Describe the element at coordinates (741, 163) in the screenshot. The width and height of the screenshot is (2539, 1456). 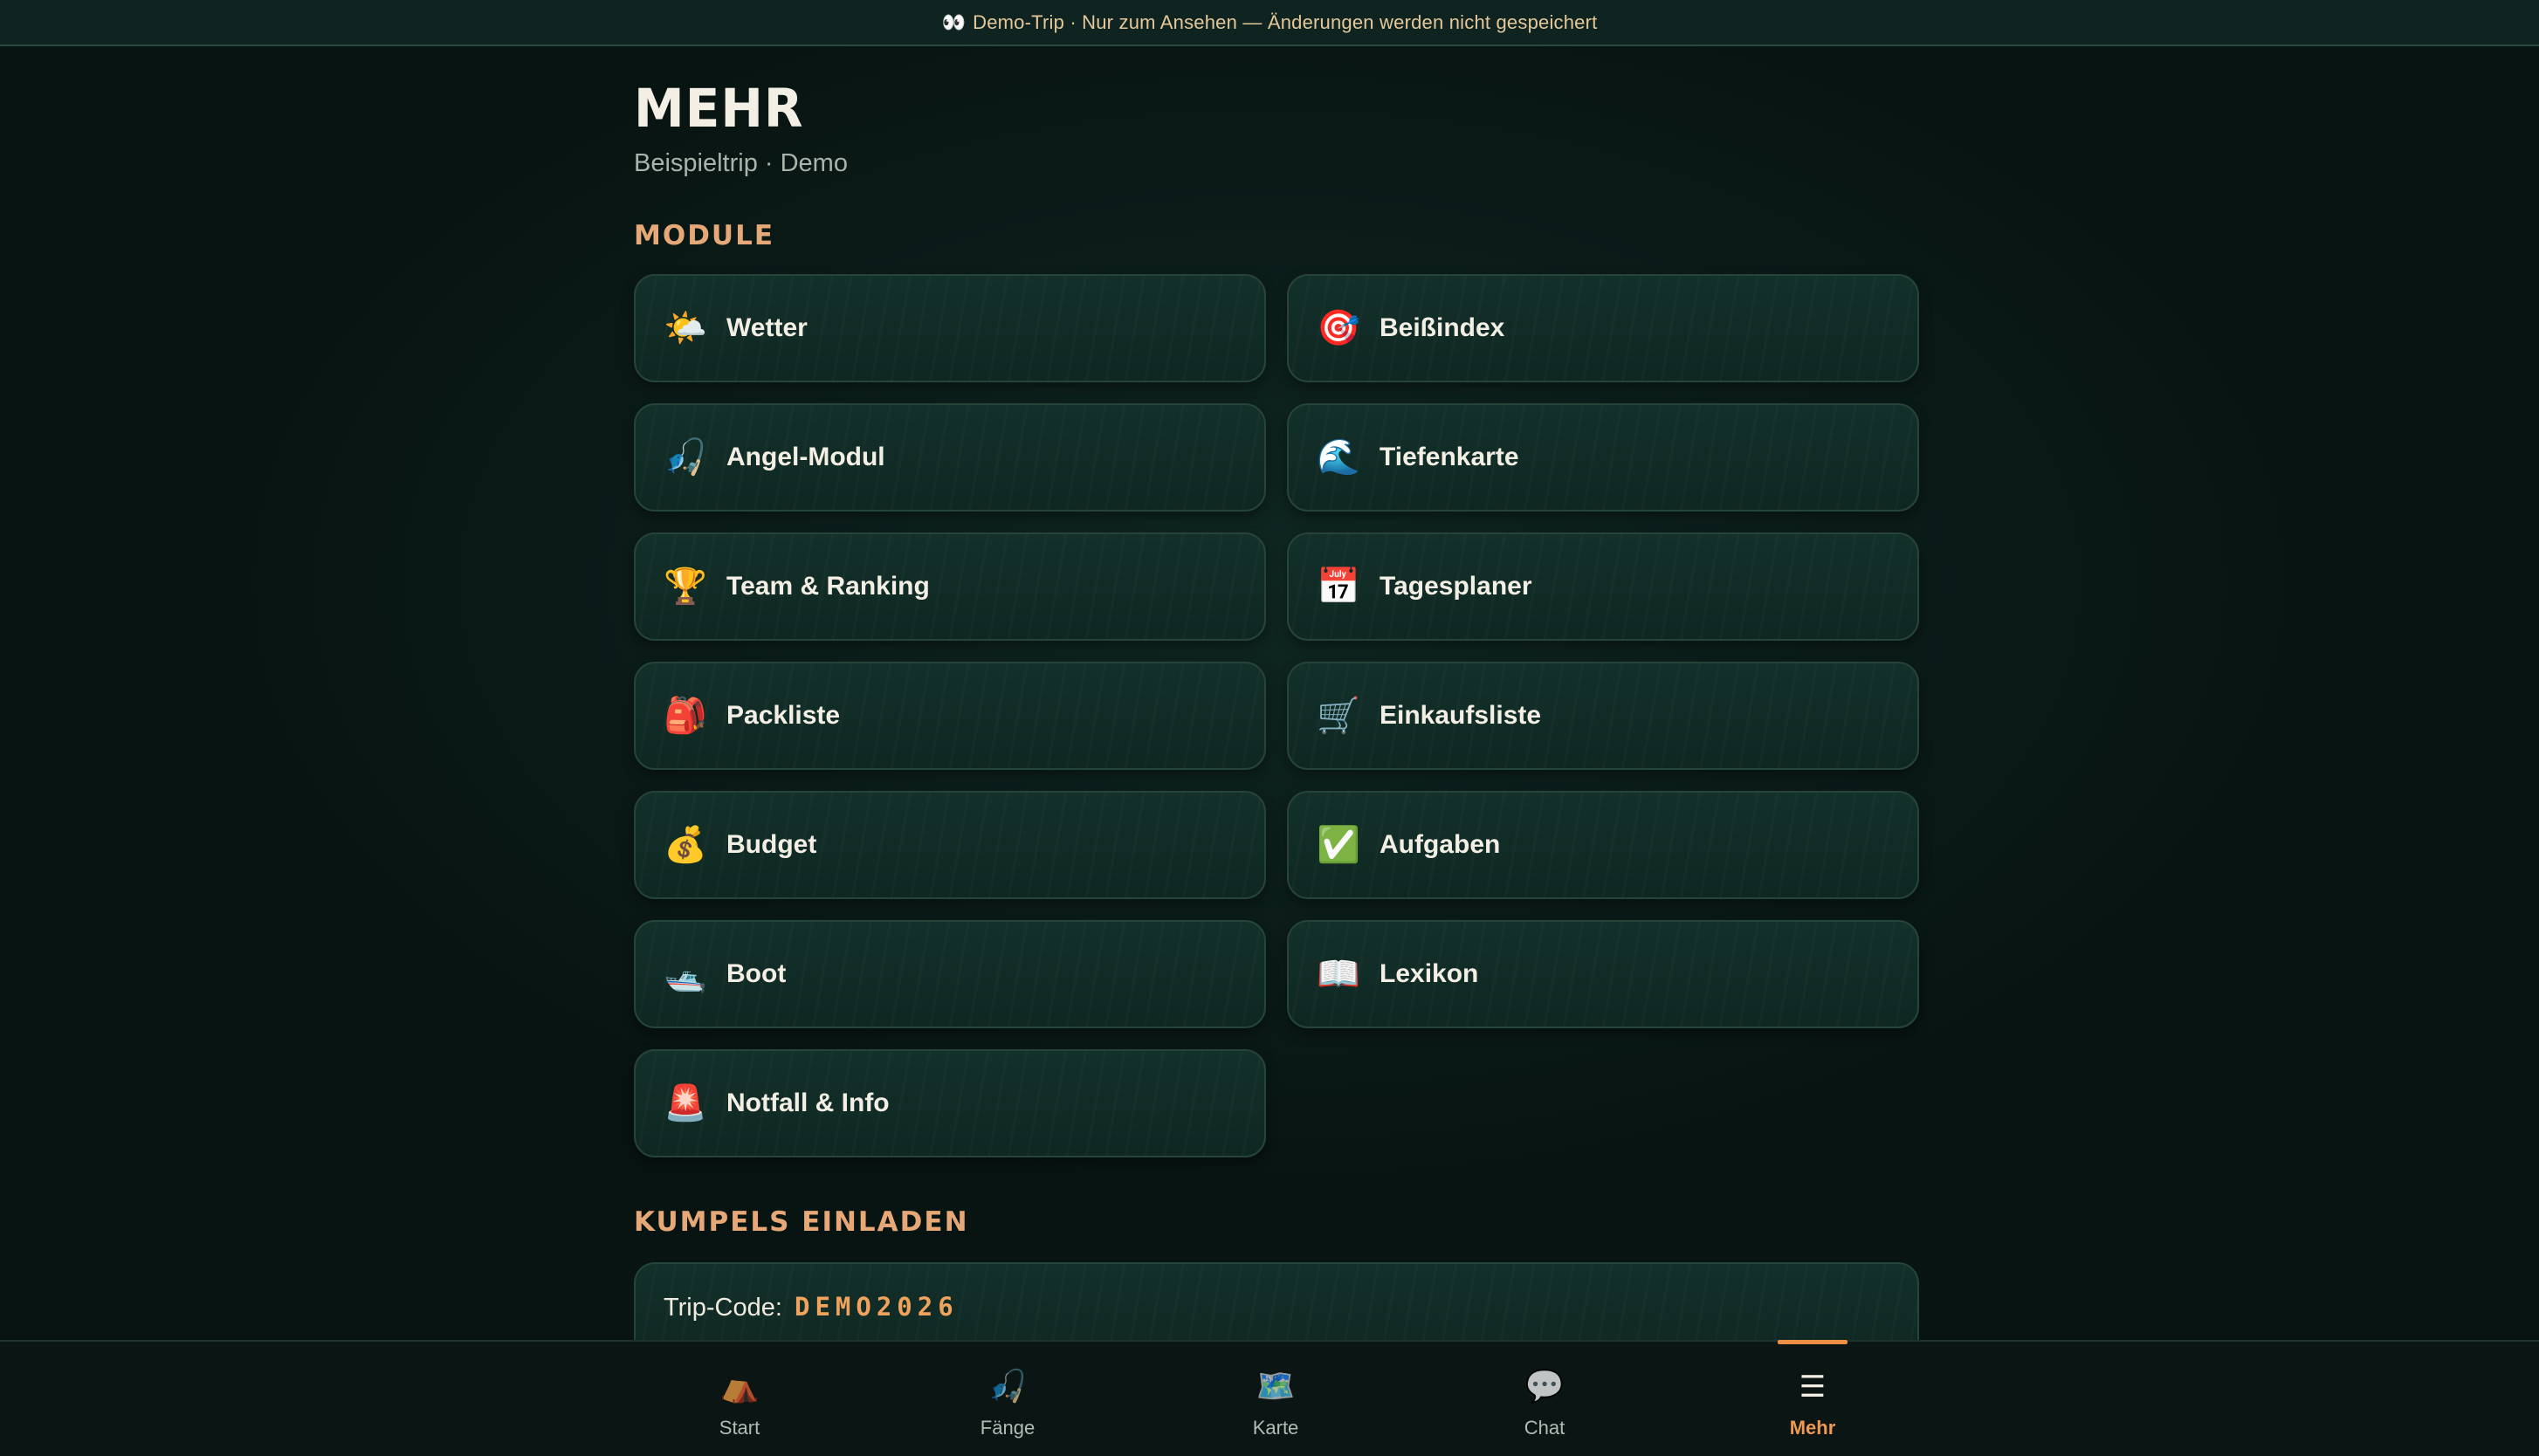
I see `page-subtitle: Beispieltrip · Demo` at that location.